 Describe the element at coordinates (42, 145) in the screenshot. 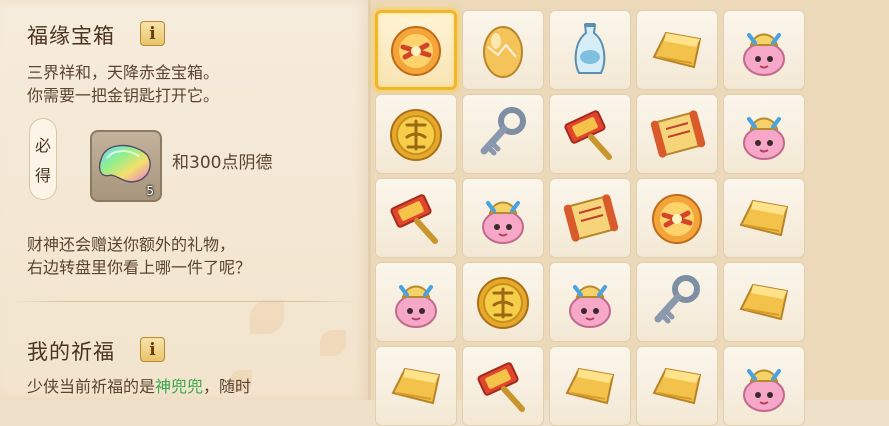

I see `guaranteed-char-1: 必` at that location.